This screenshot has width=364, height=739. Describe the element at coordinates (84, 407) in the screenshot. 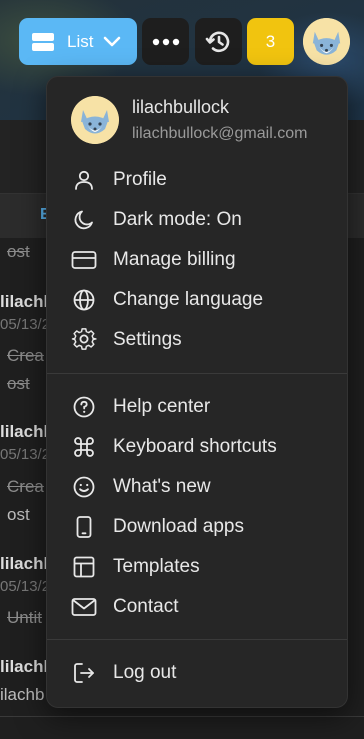

I see `help-circle-icon` at that location.